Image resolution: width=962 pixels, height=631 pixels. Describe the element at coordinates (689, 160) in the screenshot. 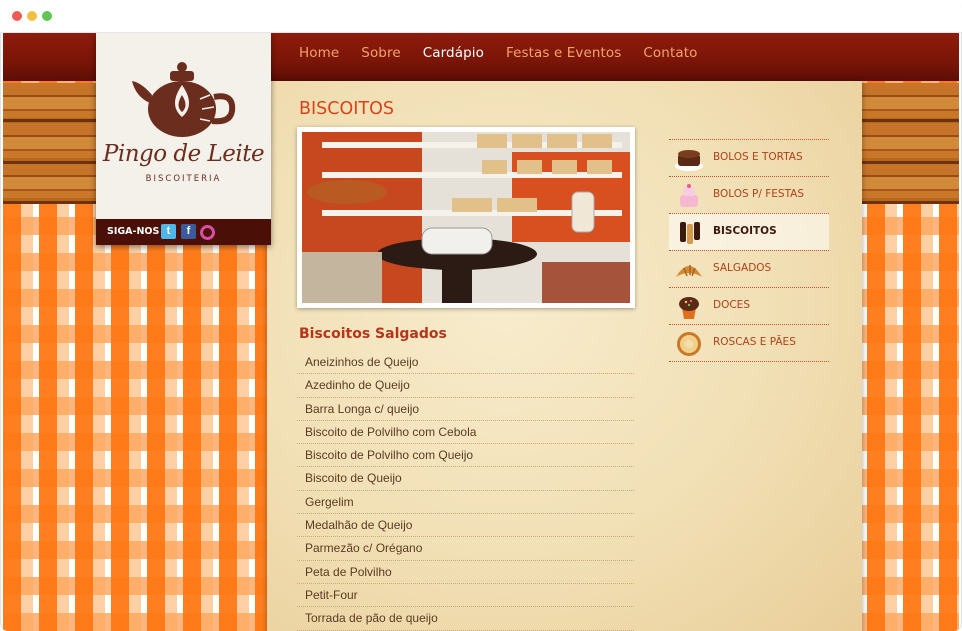

I see `cake-icon` at that location.